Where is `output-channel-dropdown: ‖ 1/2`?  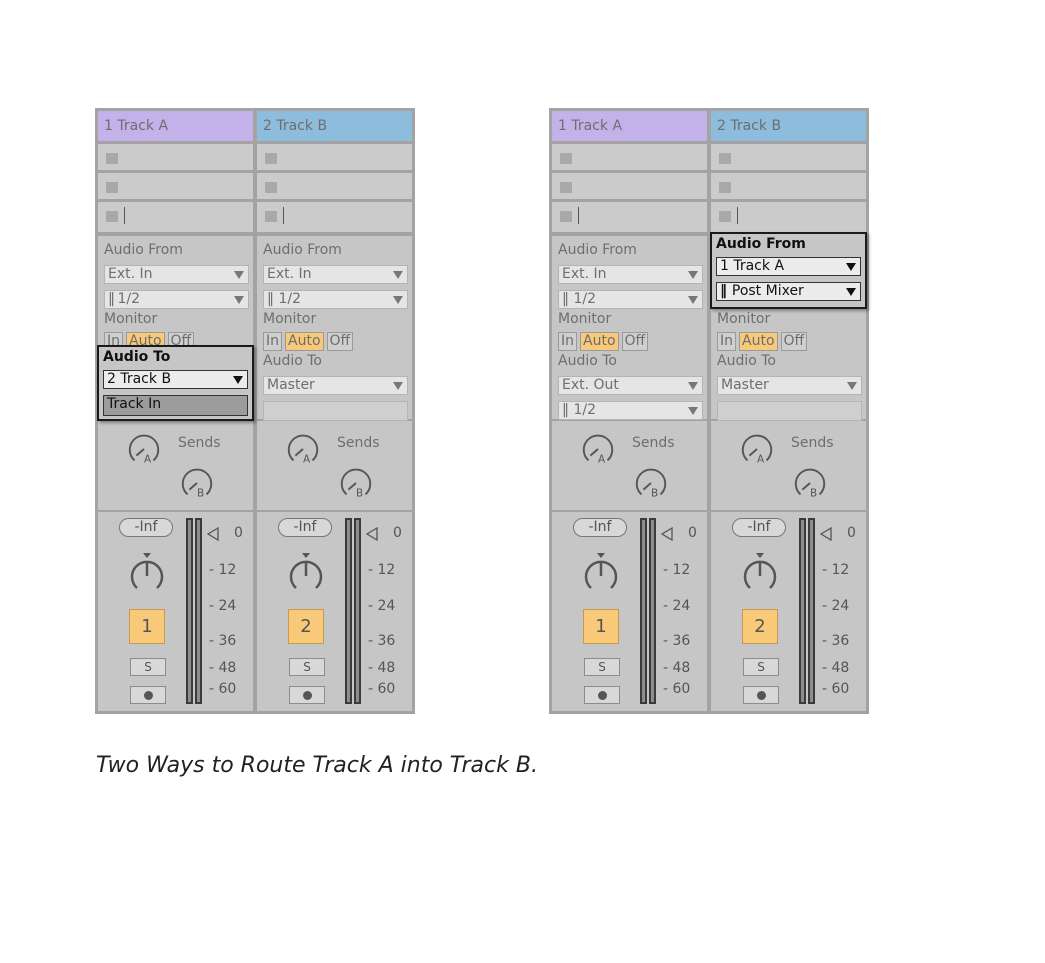
output-channel-dropdown: ‖ 1/2 is located at coordinates (630, 410).